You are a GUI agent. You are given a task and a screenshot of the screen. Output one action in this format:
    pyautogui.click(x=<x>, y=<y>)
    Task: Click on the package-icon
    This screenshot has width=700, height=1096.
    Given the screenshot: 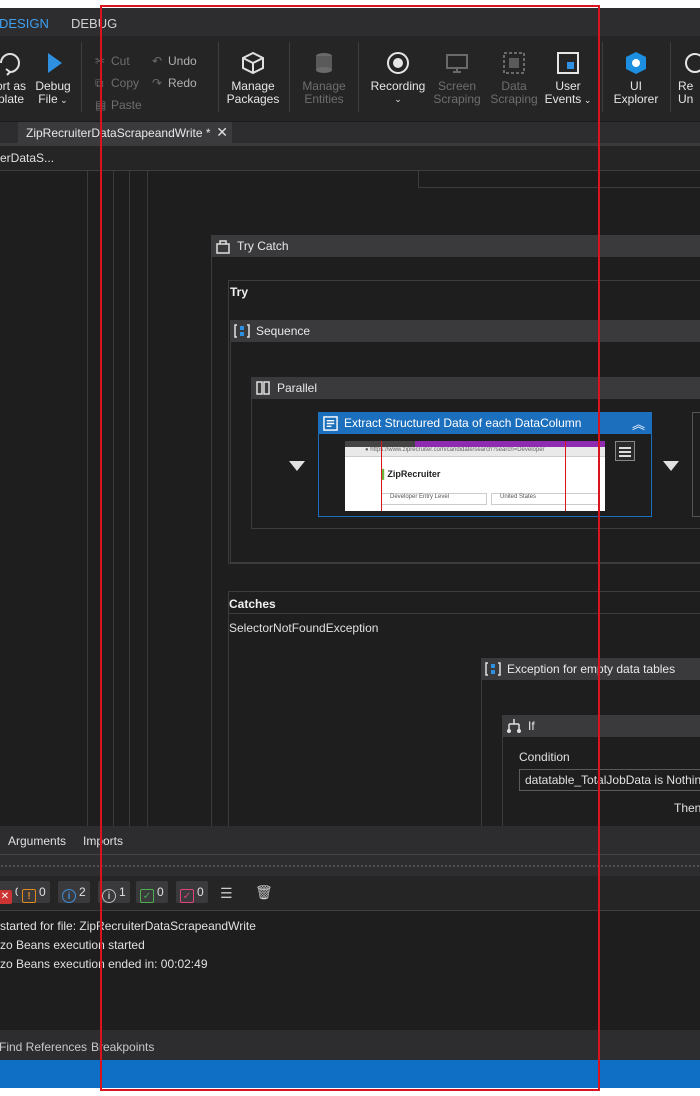 What is the action you would take?
    pyautogui.click(x=253, y=63)
    